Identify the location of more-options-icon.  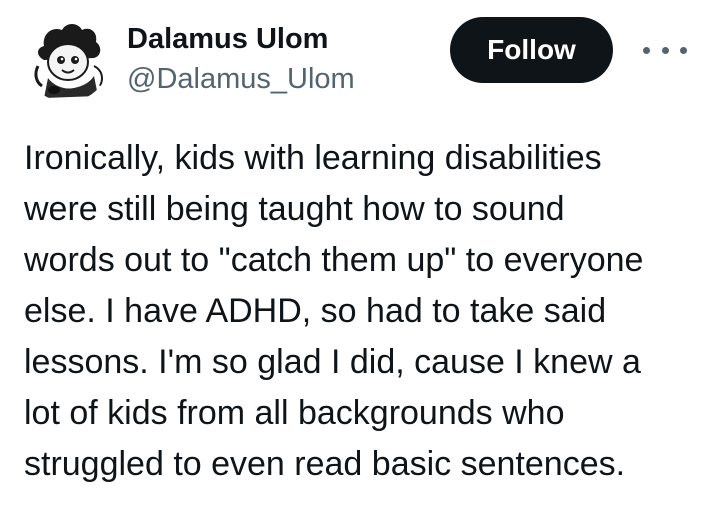
(665, 50).